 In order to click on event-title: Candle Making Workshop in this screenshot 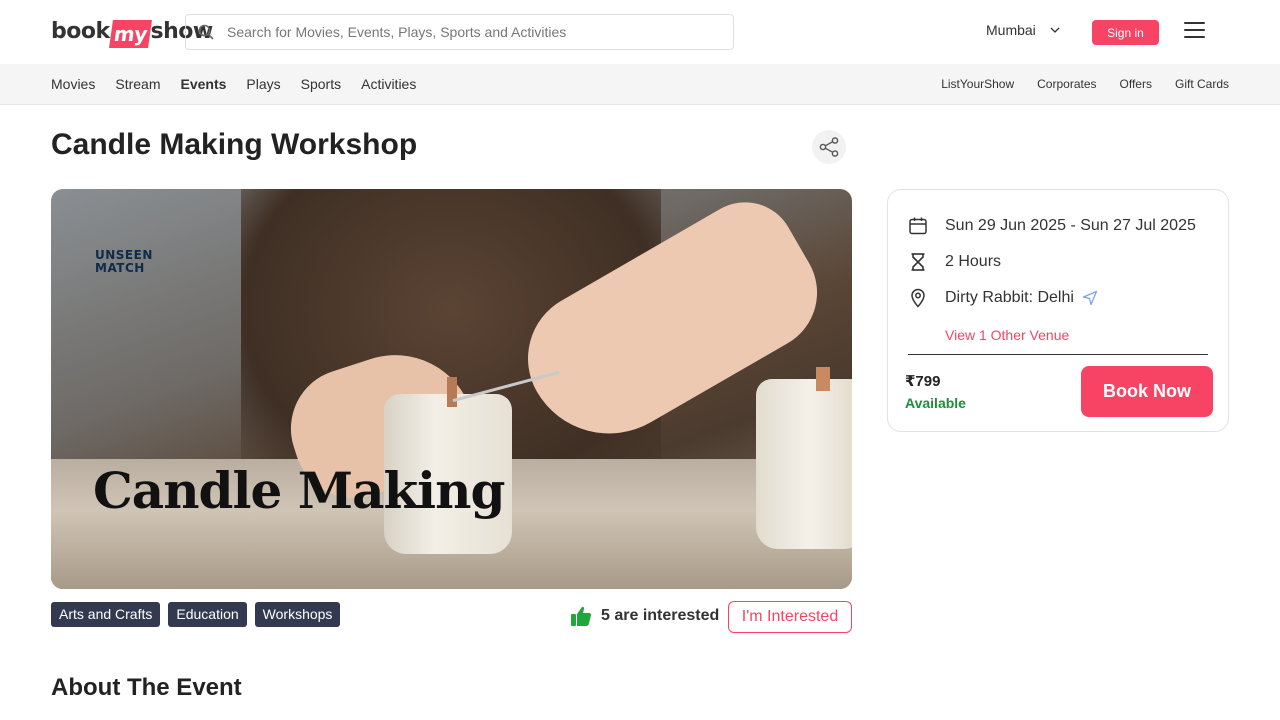, I will do `click(234, 144)`.